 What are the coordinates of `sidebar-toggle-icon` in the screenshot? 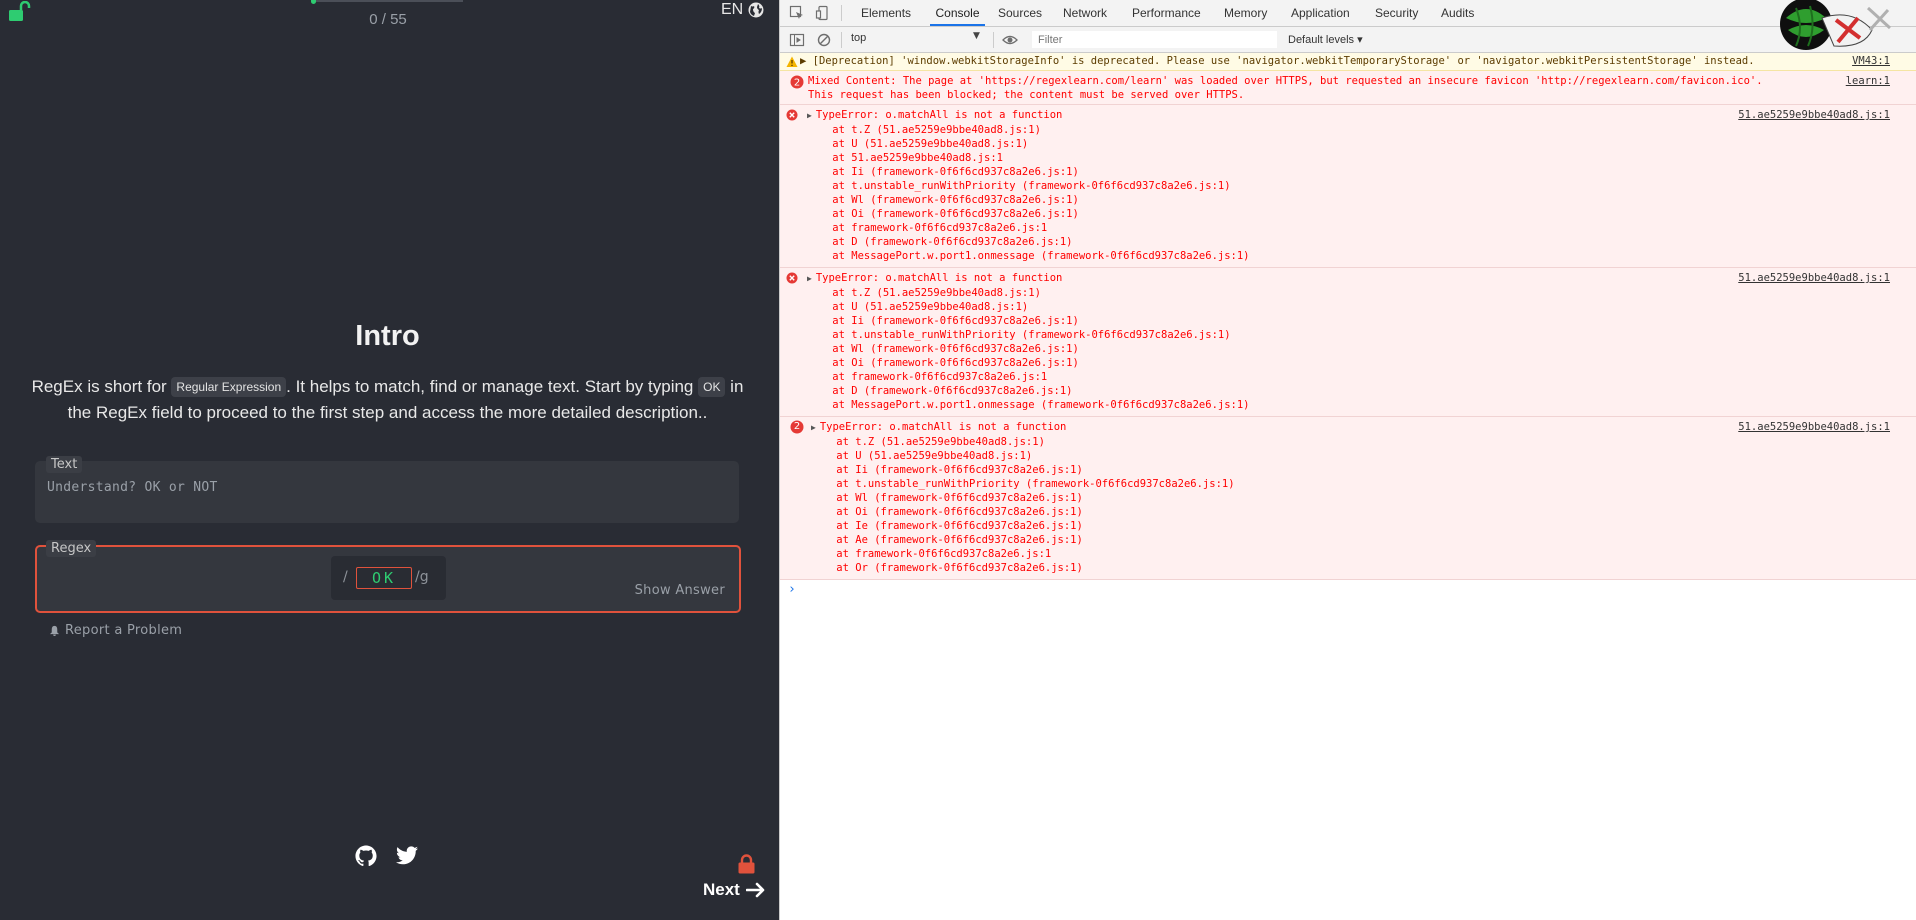 It's located at (797, 40).